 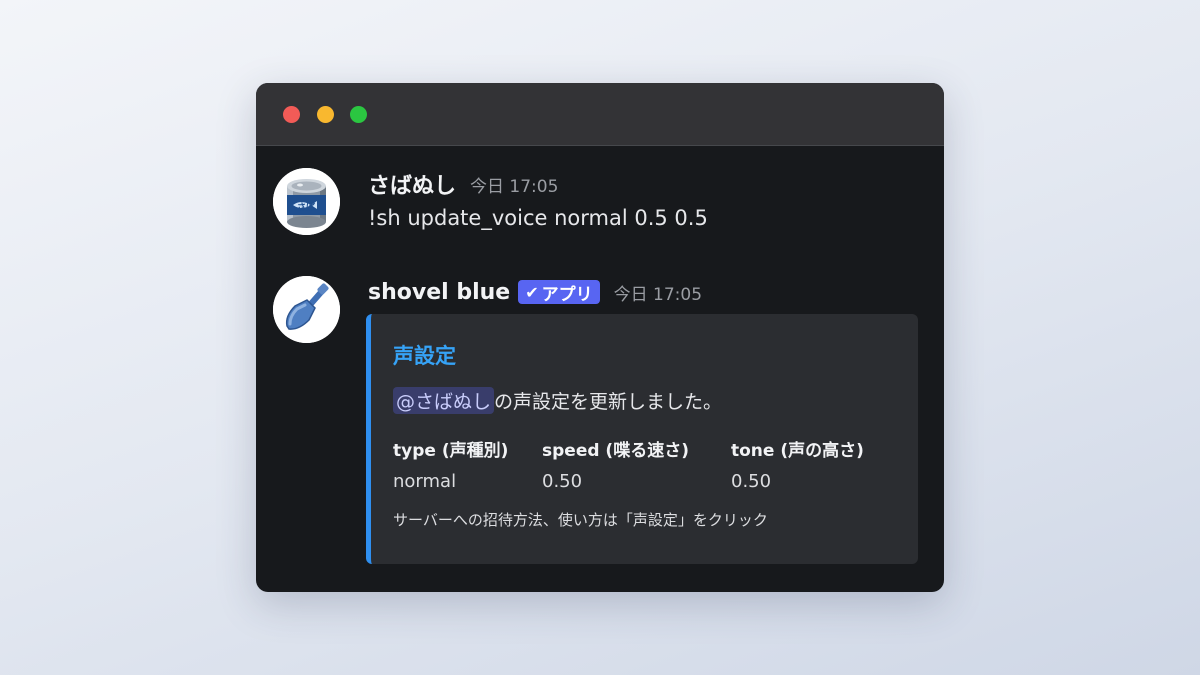 What do you see at coordinates (532, 292) in the screenshot?
I see `checkmark-icon: ✔` at bounding box center [532, 292].